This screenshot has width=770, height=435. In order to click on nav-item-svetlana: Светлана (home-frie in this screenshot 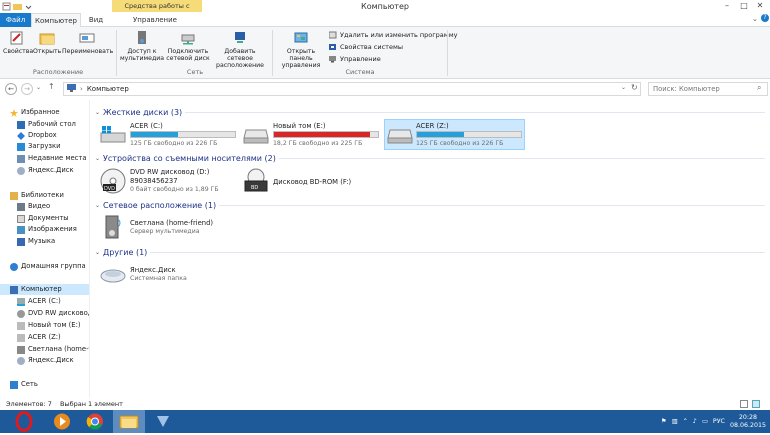, I will do `click(53, 349)`.